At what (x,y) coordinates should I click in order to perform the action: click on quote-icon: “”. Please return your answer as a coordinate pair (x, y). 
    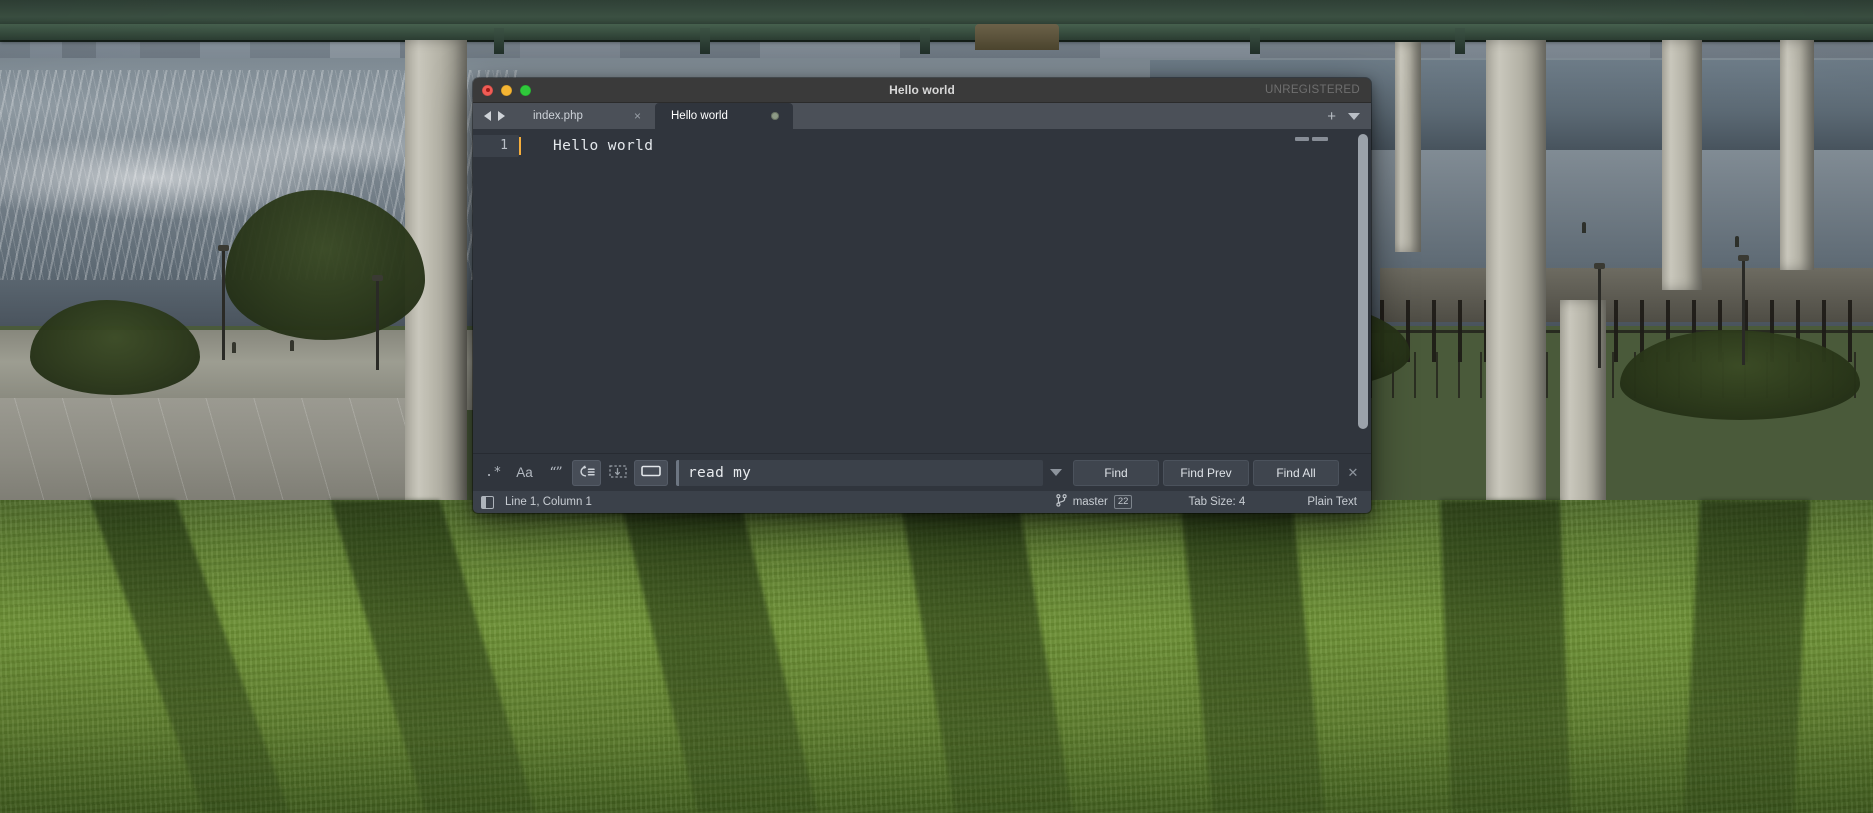
    Looking at the image, I should click on (555, 472).